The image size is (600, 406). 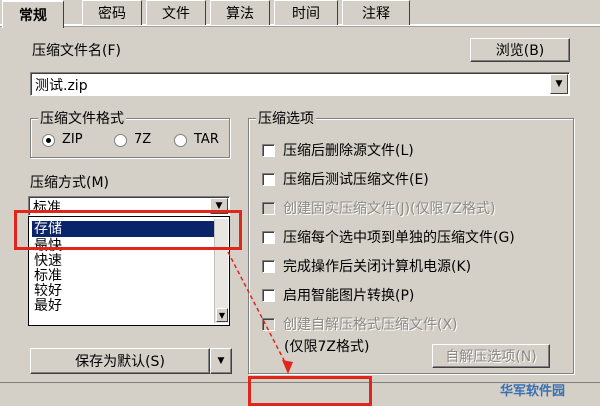 I want to click on format-zip-label: ZIP, so click(x=72, y=139).